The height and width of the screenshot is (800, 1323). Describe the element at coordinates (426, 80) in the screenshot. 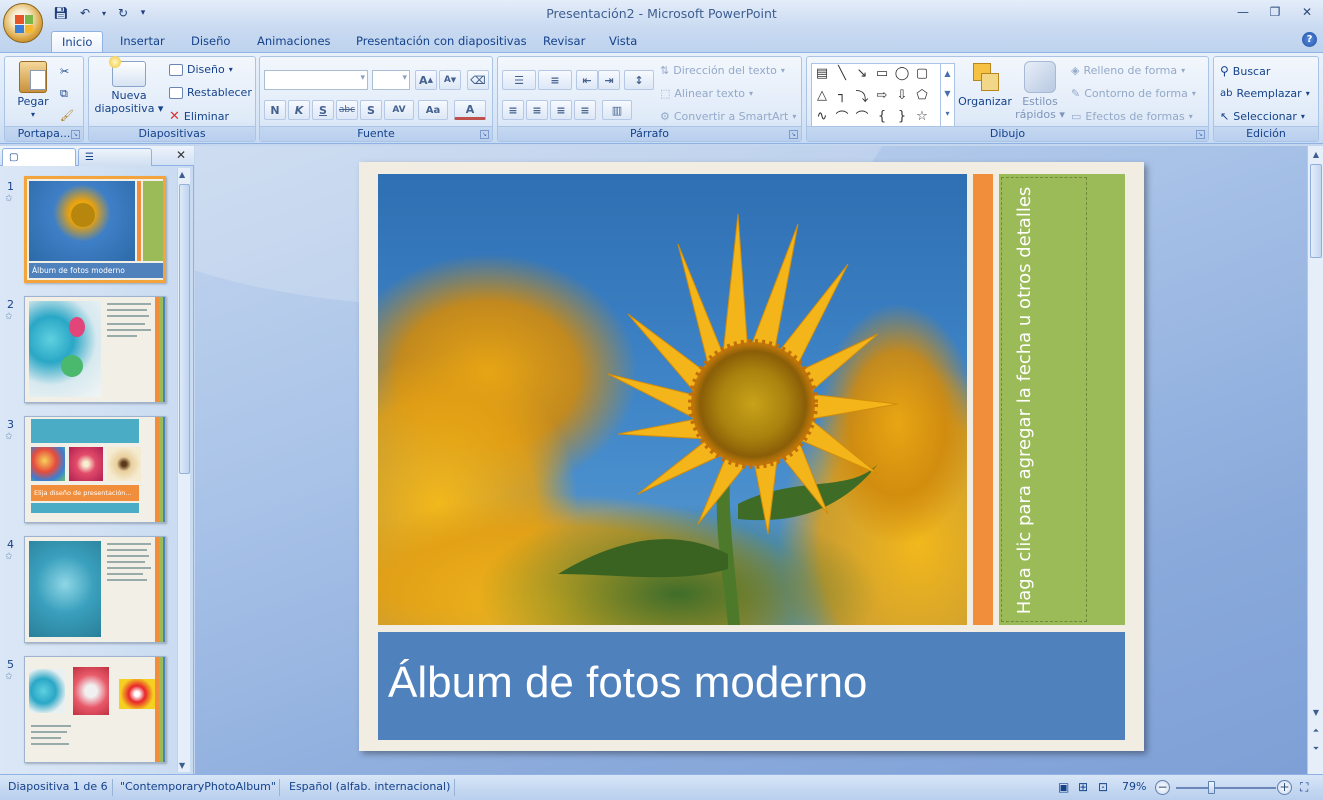

I see `grow-font-button: A ▲` at that location.